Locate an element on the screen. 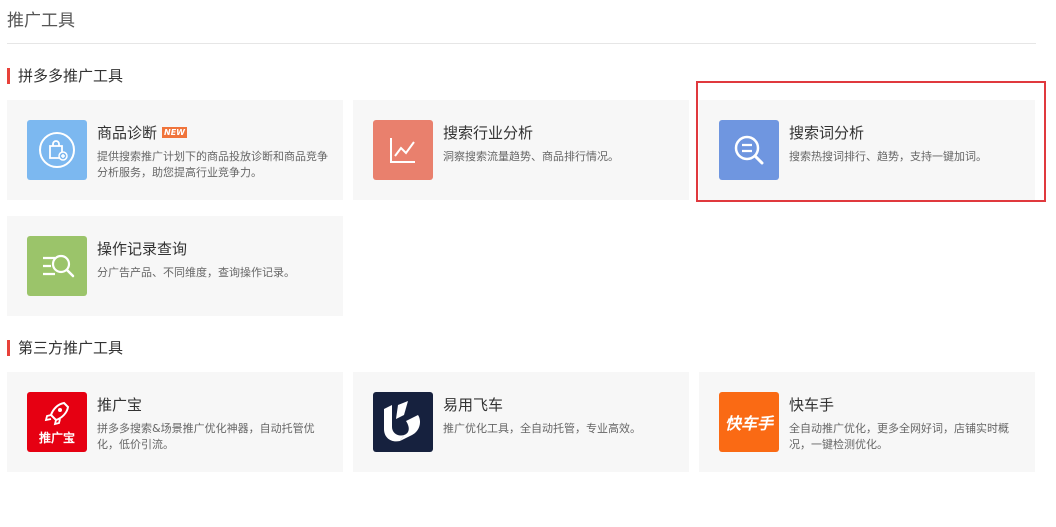  tool-card-operation-log: 操作记录查询 分广告产品、不同维度，查询操作记录。 is located at coordinates (175, 266).